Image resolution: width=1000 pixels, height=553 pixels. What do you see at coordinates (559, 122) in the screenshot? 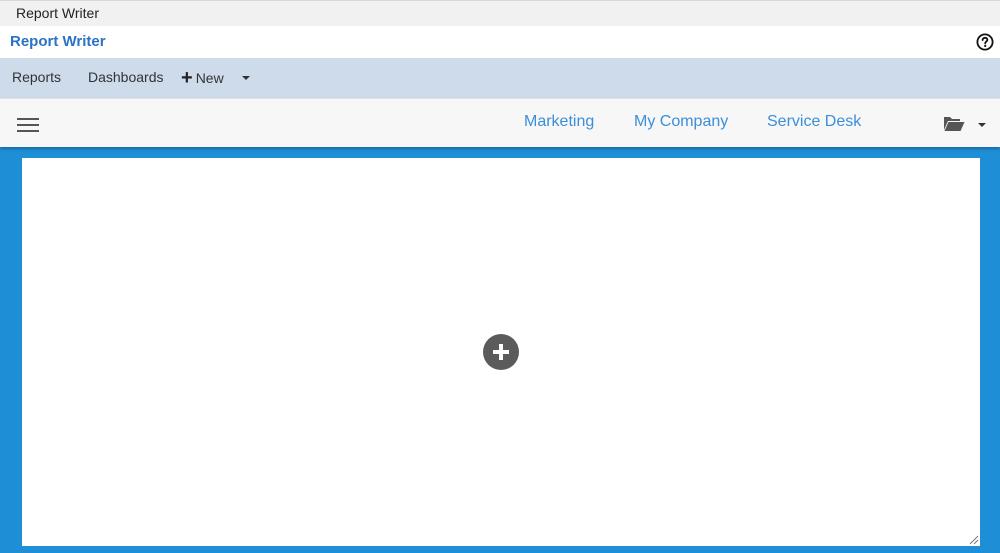
I see `tab-marketing: Marketing` at bounding box center [559, 122].